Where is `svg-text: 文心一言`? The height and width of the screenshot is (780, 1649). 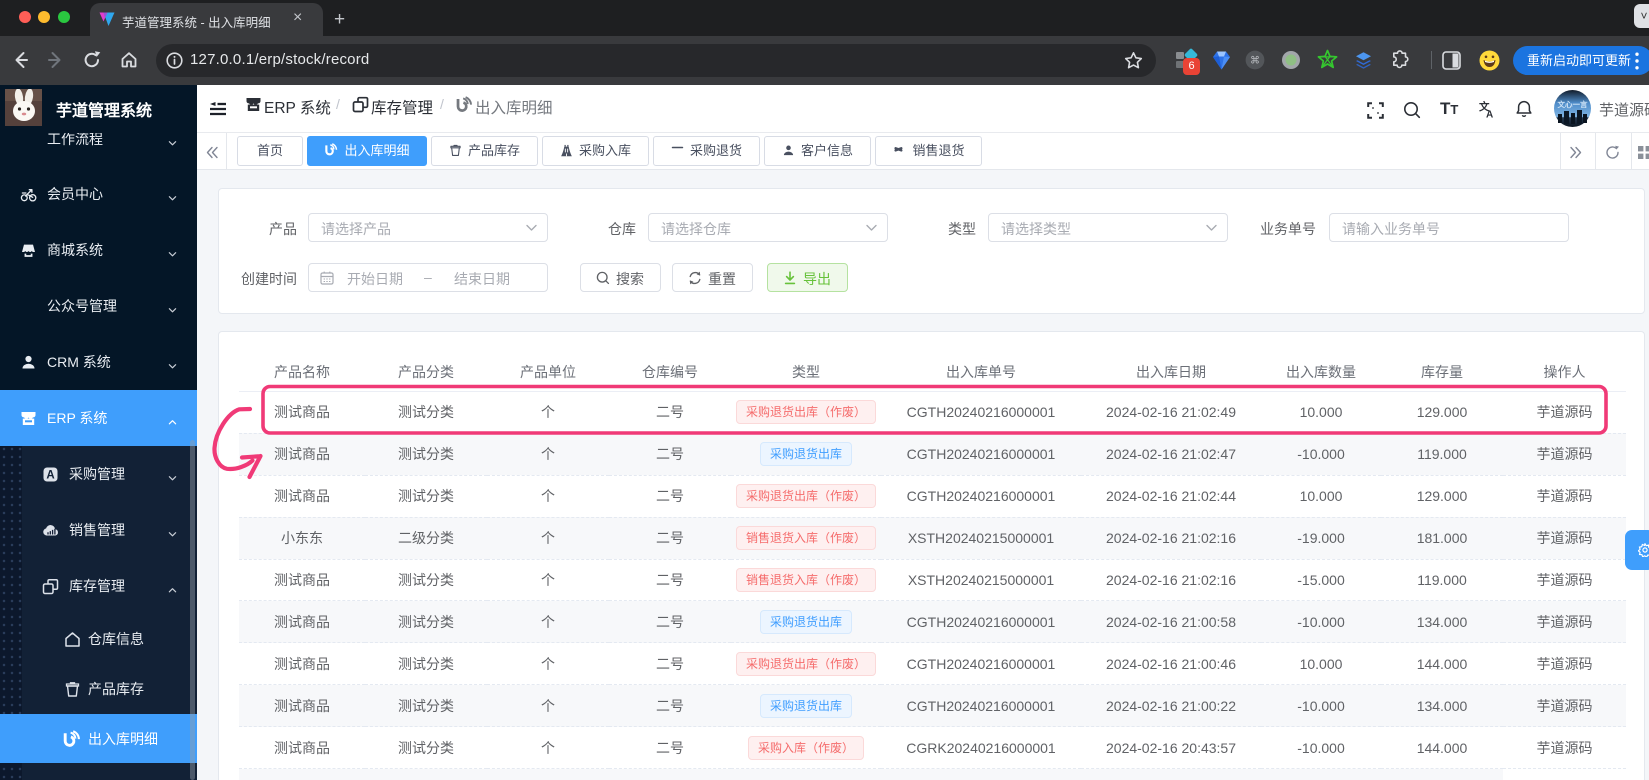 svg-text: 文心一言 is located at coordinates (1573, 104).